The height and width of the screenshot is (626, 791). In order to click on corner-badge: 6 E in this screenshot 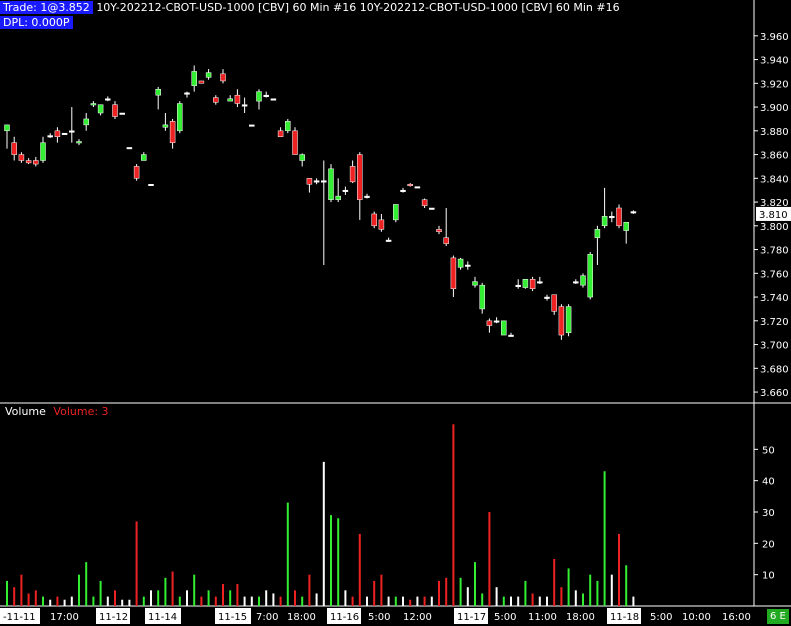, I will do `click(778, 616)`.